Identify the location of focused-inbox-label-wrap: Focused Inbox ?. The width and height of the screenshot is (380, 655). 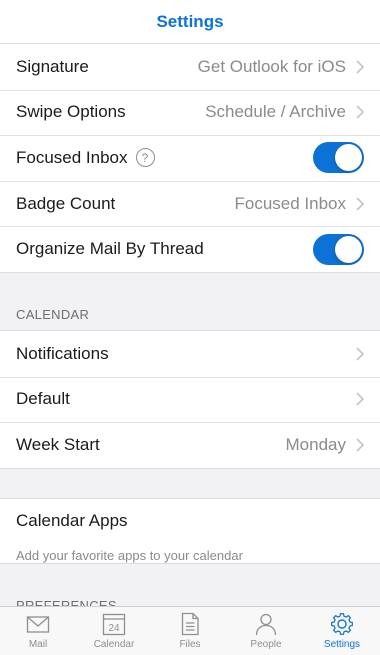
(164, 158).